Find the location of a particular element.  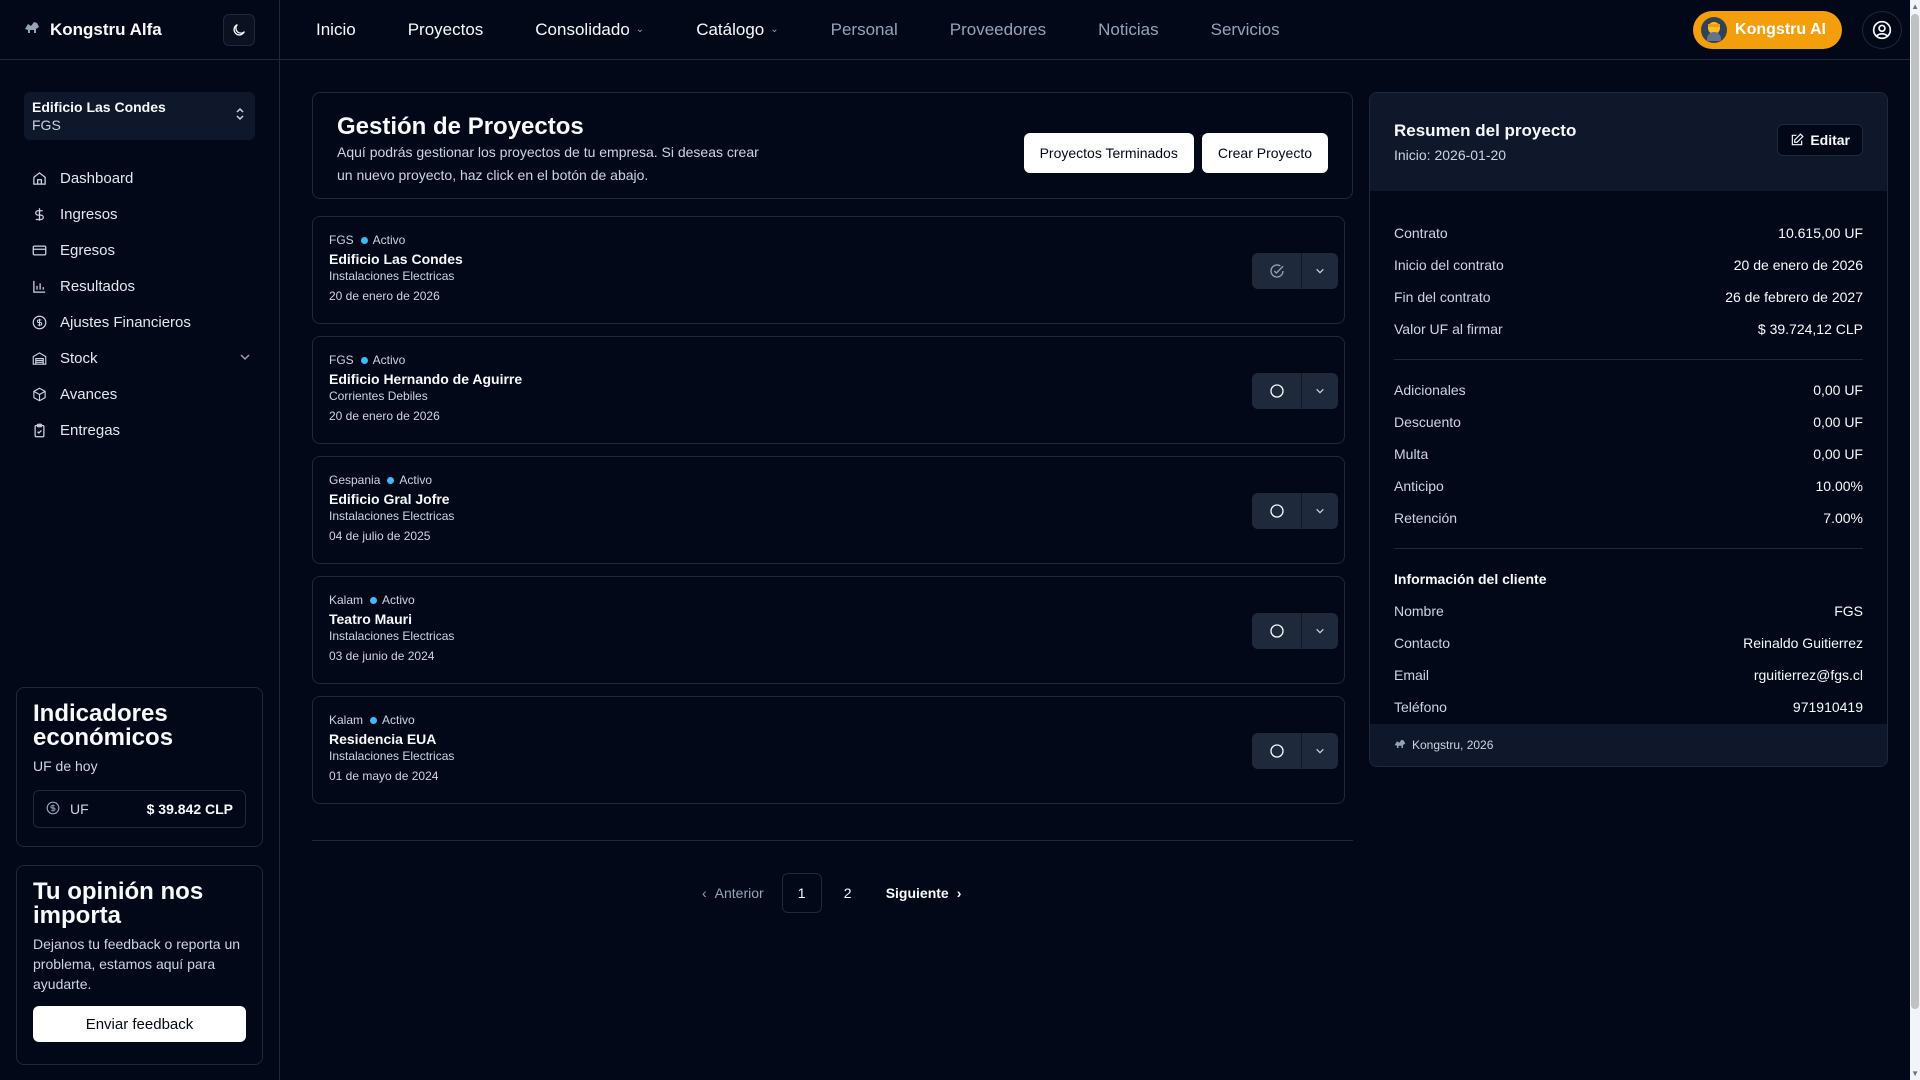

scroll-up-icon: ▲ is located at coordinates (1915, 6).